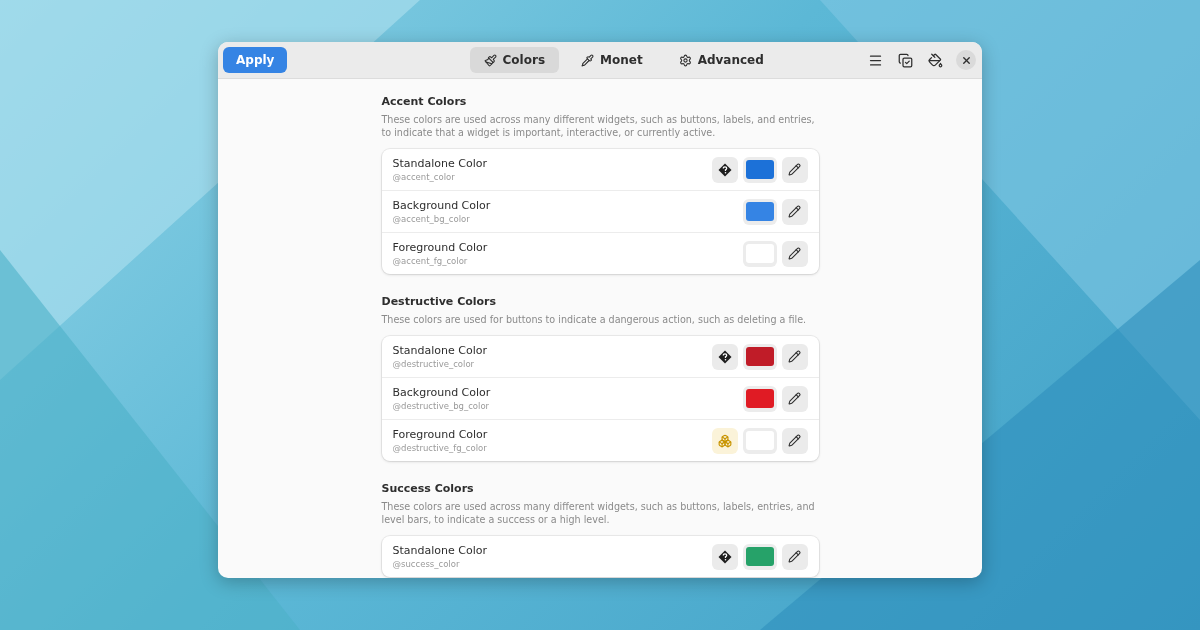 The width and height of the screenshot is (1200, 630). I want to click on variable-name: @destructive_fg_color, so click(440, 448).